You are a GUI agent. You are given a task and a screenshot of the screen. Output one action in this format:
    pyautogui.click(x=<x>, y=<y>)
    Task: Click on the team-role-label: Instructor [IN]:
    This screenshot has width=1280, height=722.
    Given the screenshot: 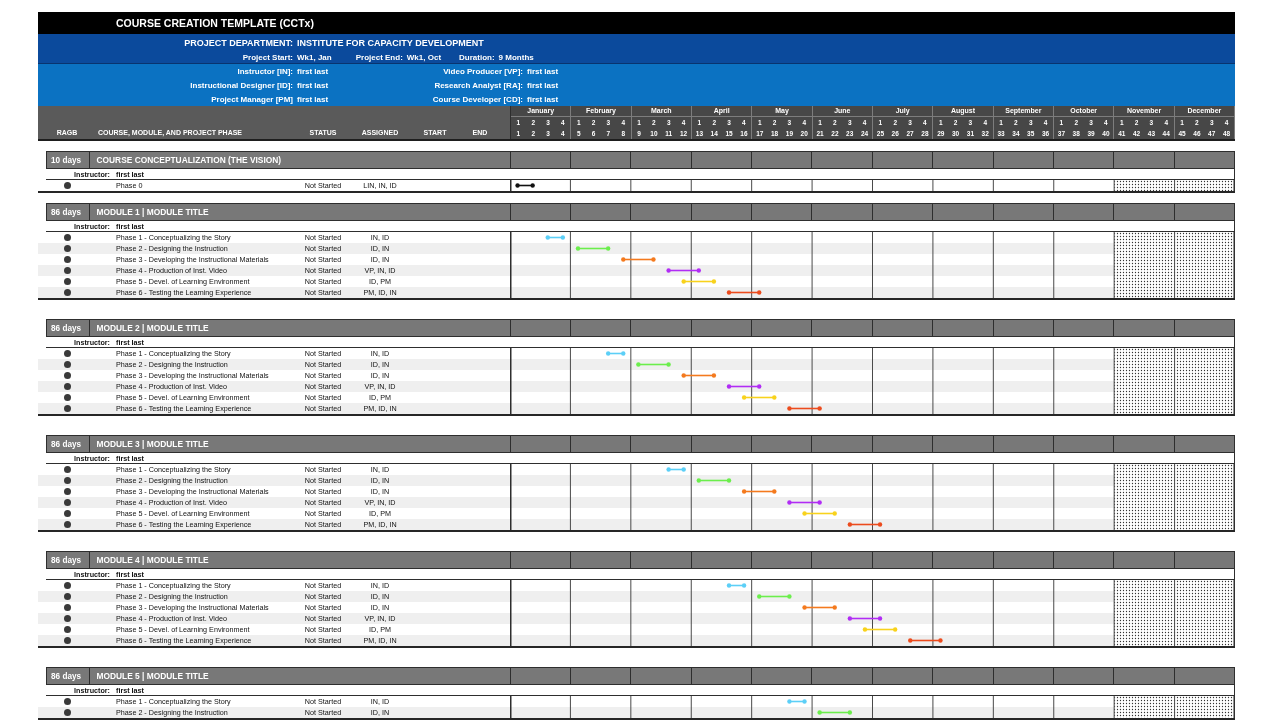 What is the action you would take?
    pyautogui.click(x=265, y=71)
    